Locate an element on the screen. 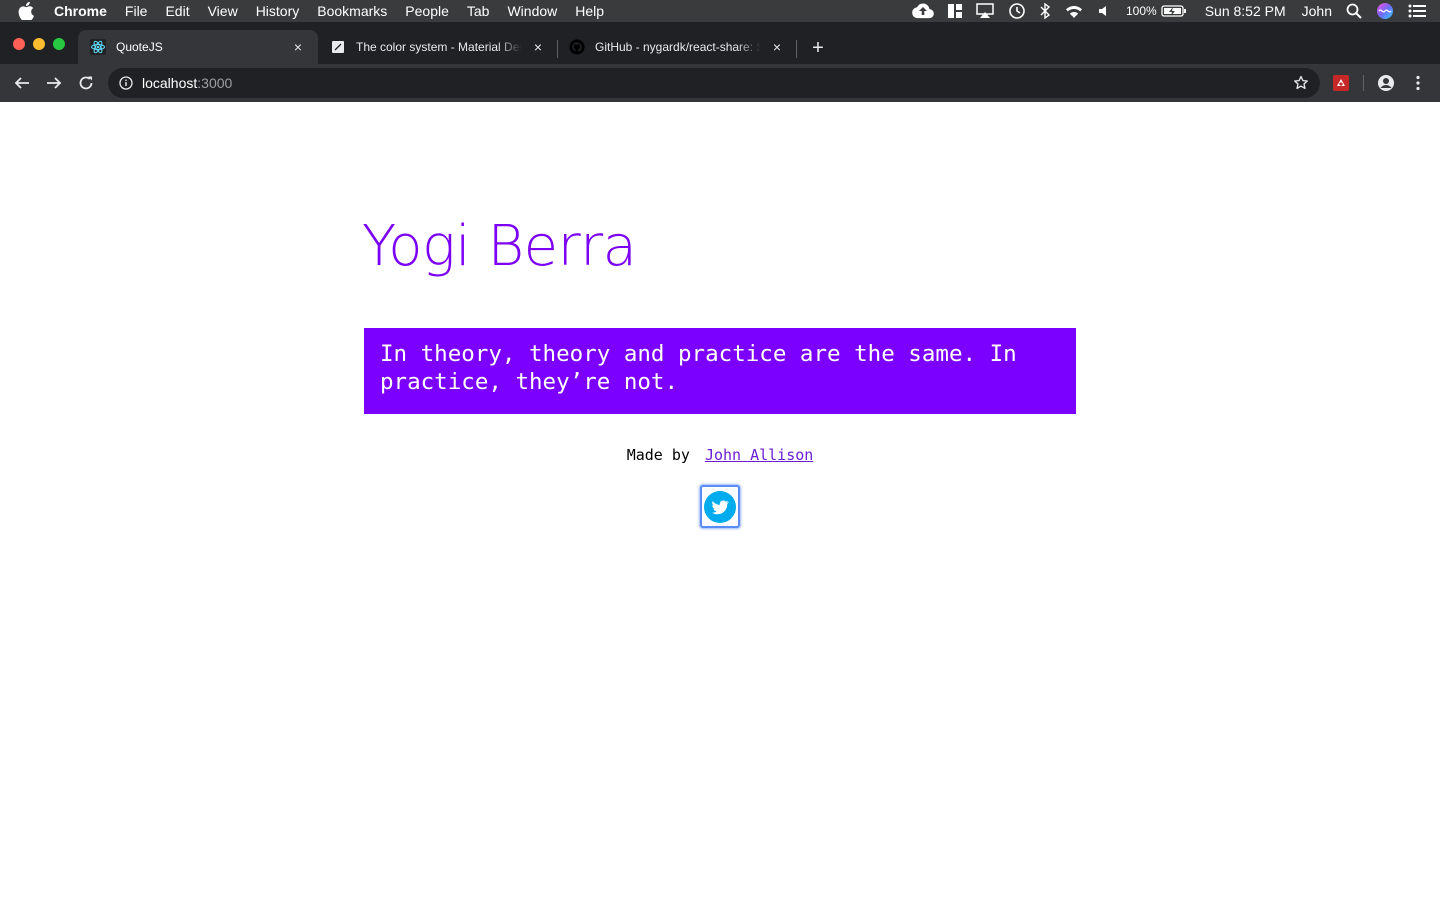  menu-view: View is located at coordinates (223, 11).